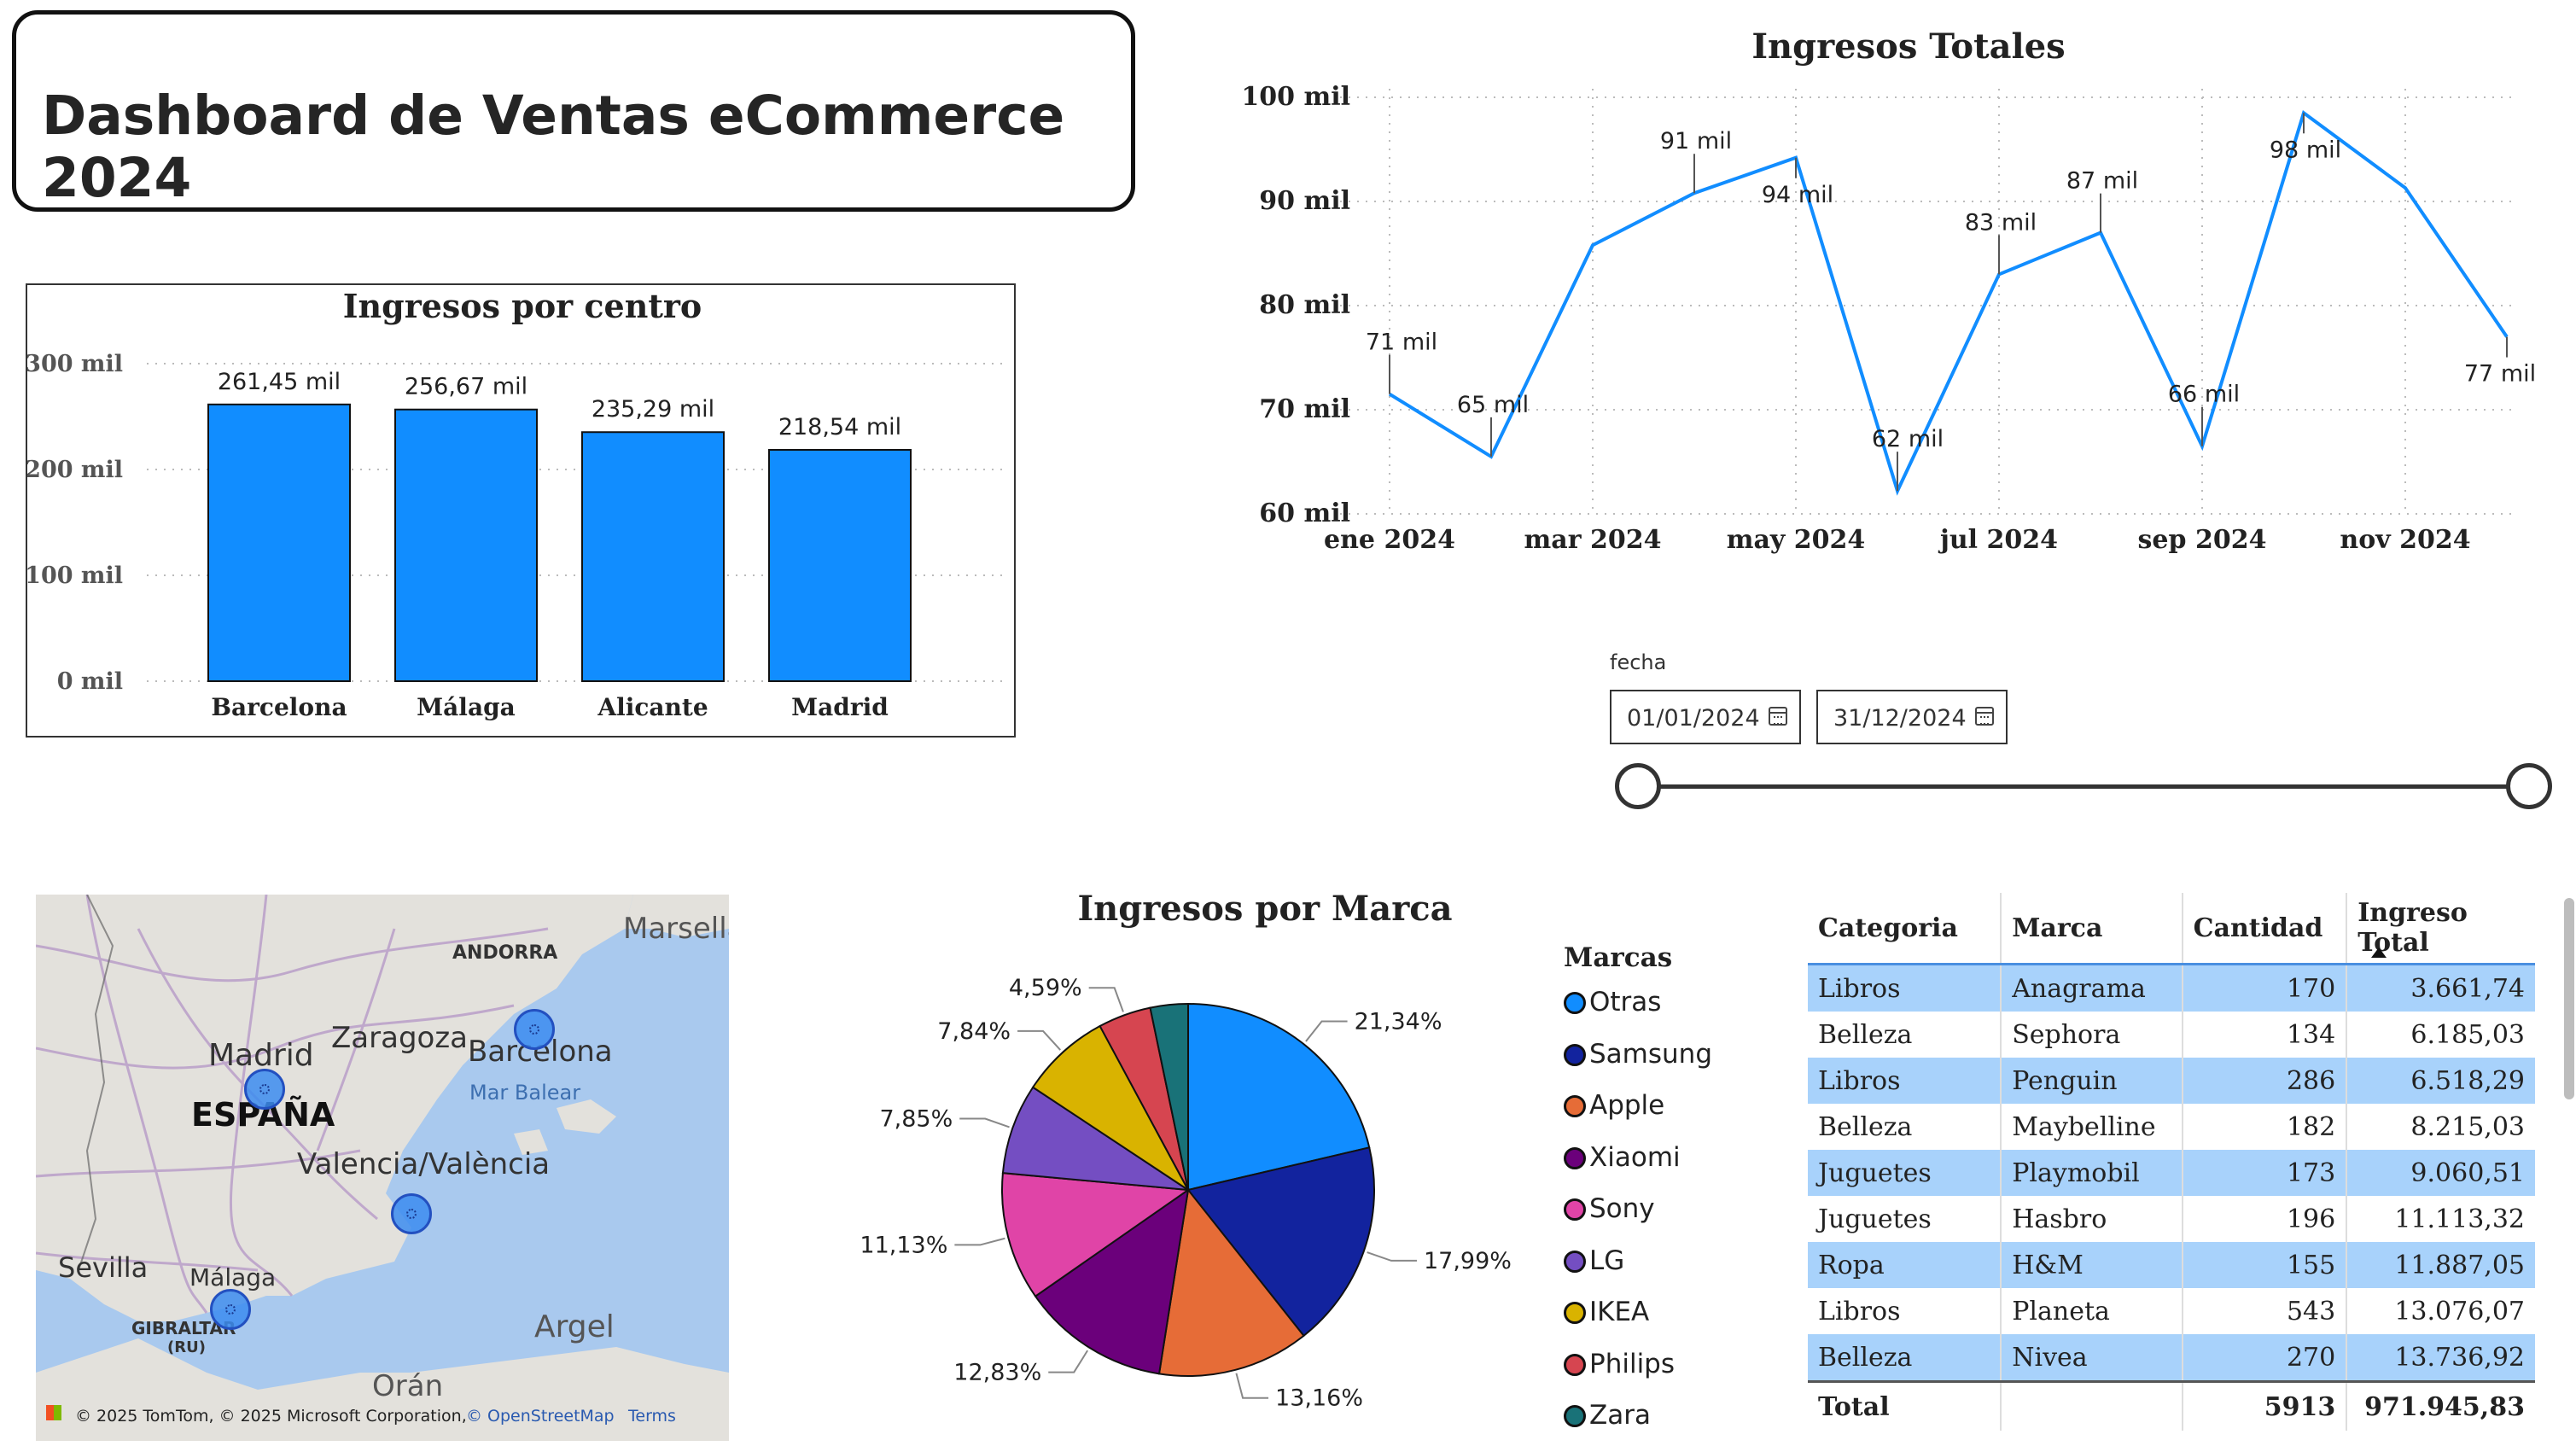 Image resolution: width=2576 pixels, height=1446 pixels. Describe the element at coordinates (2202, 540) in the screenshot. I see `line-x-tick: sep 2024` at that location.